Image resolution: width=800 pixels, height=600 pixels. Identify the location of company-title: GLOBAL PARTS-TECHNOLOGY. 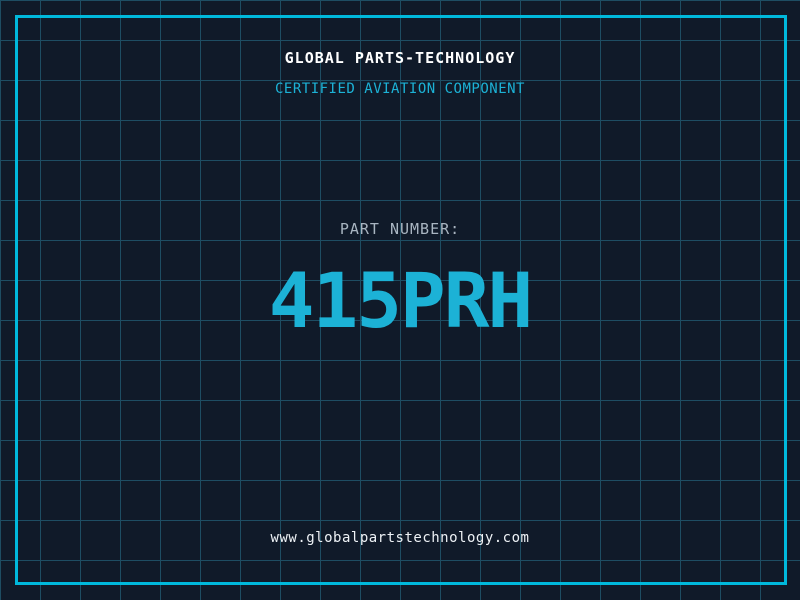
(400, 58).